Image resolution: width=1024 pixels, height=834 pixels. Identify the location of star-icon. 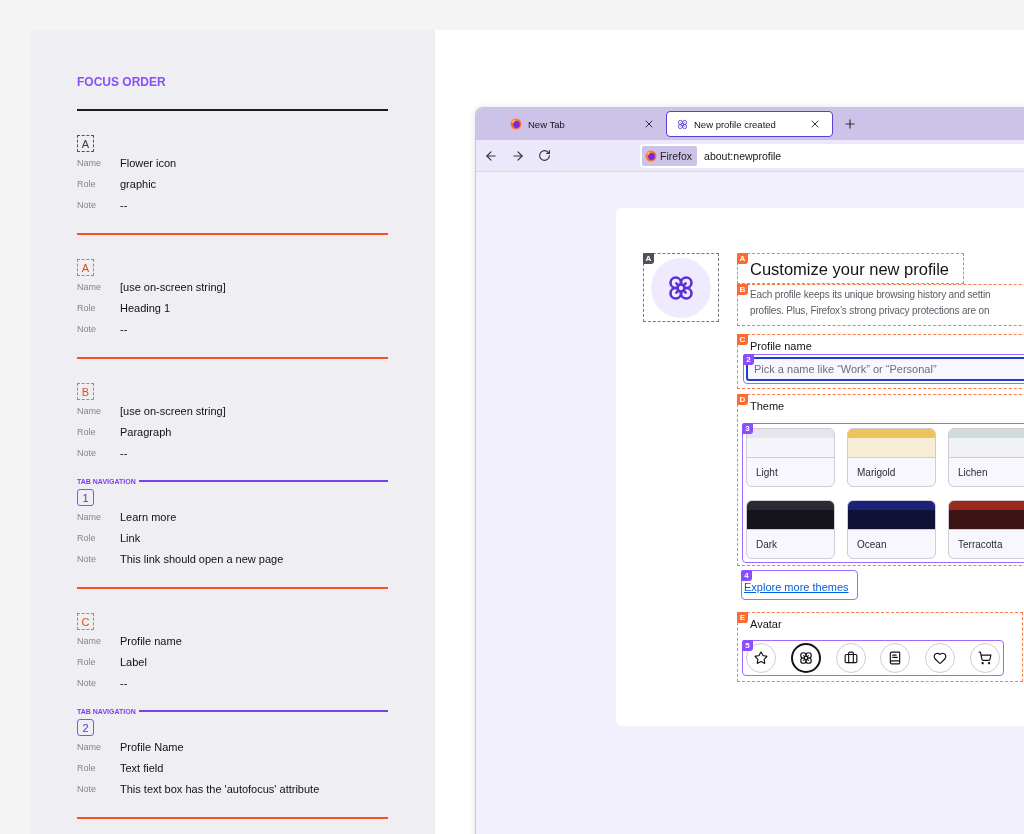
(761, 658).